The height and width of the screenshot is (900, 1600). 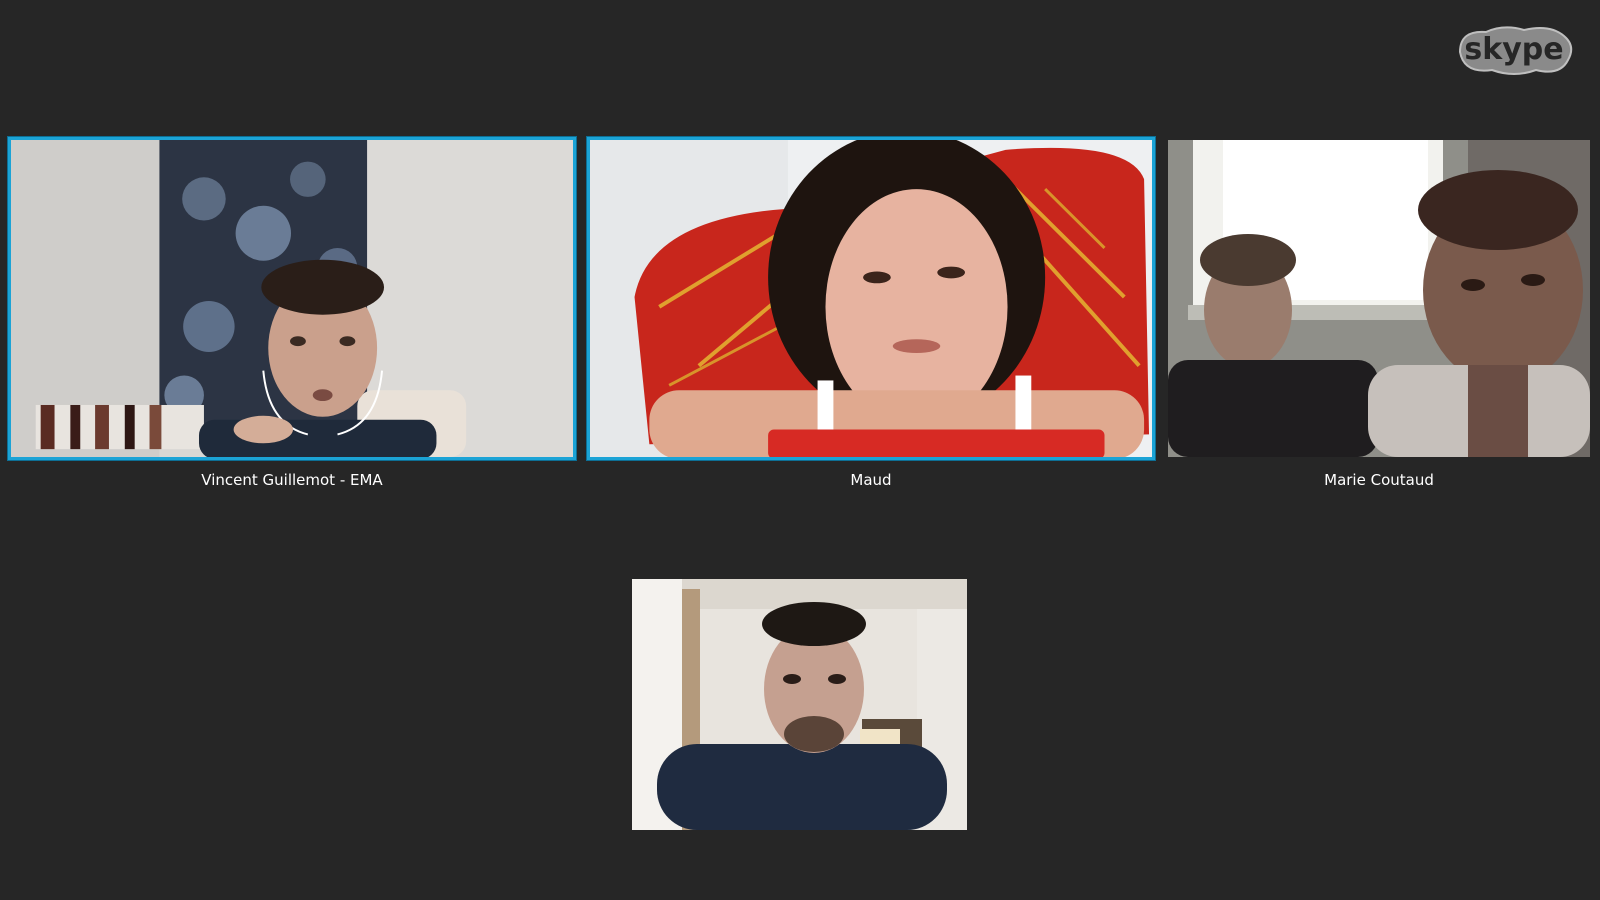 I want to click on skype-logo-icon: skype, so click(x=1515, y=50).